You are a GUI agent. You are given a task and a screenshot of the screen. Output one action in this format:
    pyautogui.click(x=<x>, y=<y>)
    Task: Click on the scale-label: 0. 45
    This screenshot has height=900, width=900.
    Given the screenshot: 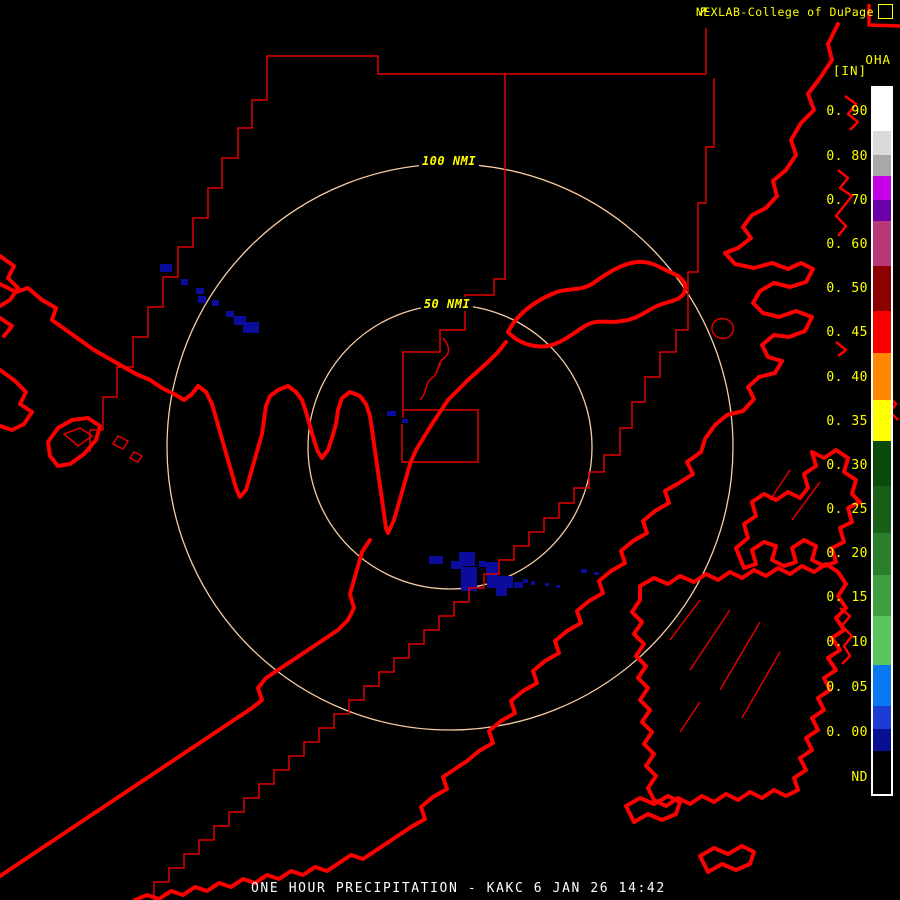 What is the action you would take?
    pyautogui.click(x=847, y=332)
    